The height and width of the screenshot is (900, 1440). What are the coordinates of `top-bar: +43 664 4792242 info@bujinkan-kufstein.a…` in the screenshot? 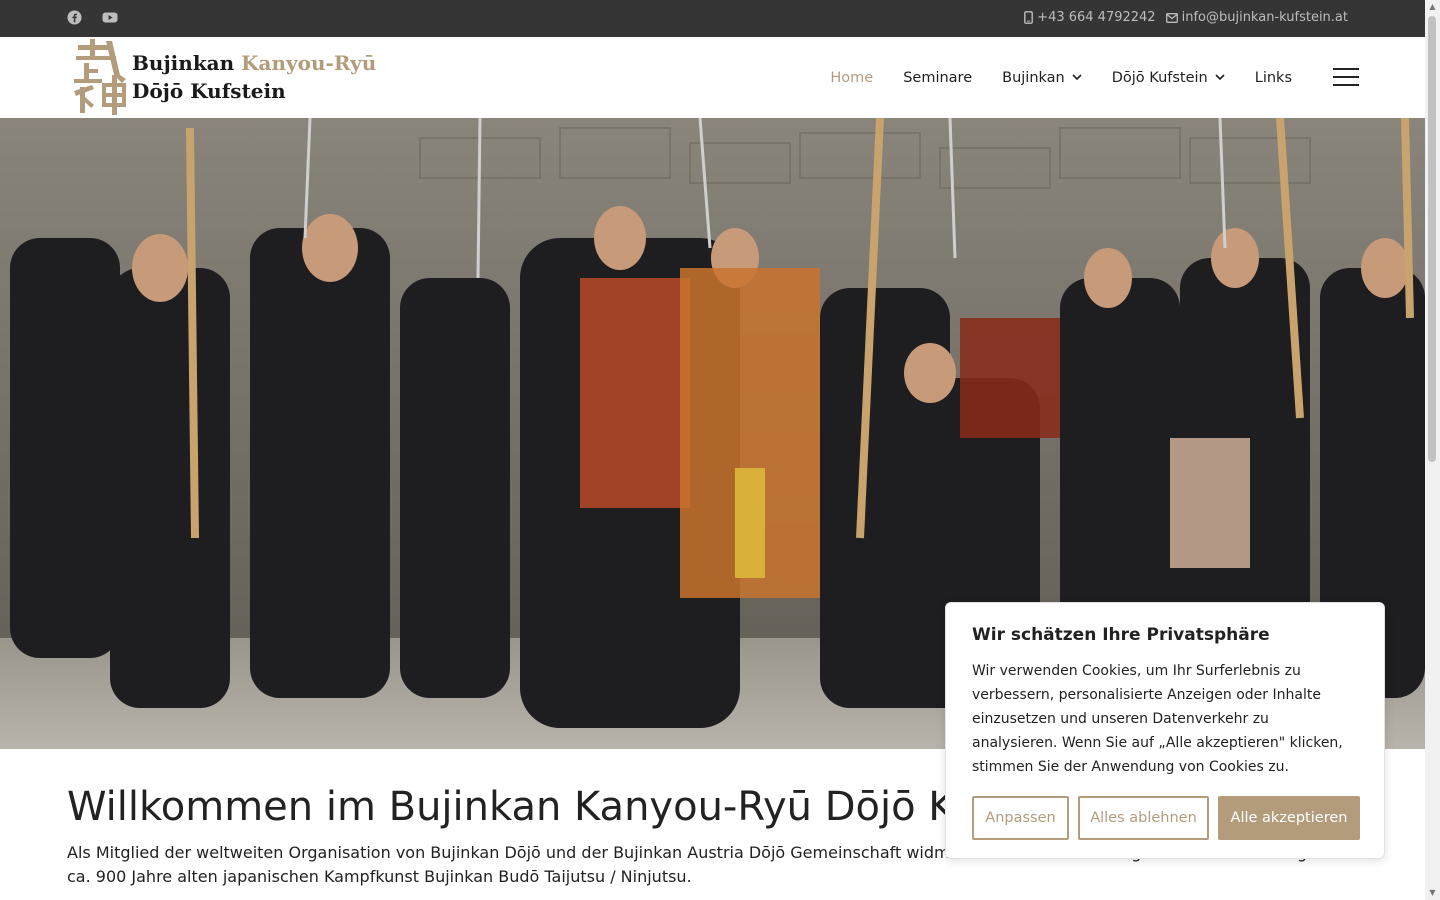 It's located at (712, 18).